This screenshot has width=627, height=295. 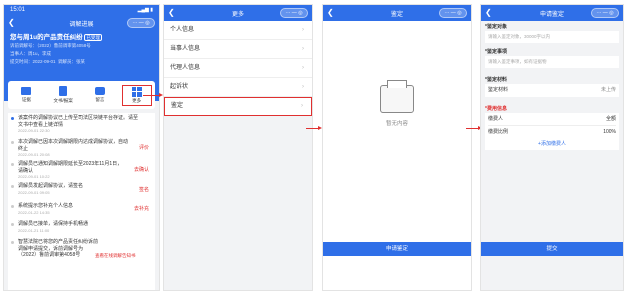 I want to click on material-row: 鉴定材料 未上传, so click(x=552, y=90).